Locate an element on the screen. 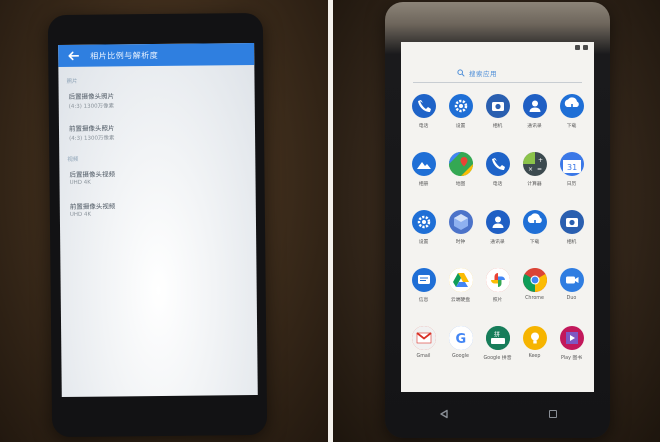  play-books-icon is located at coordinates (571, 338).